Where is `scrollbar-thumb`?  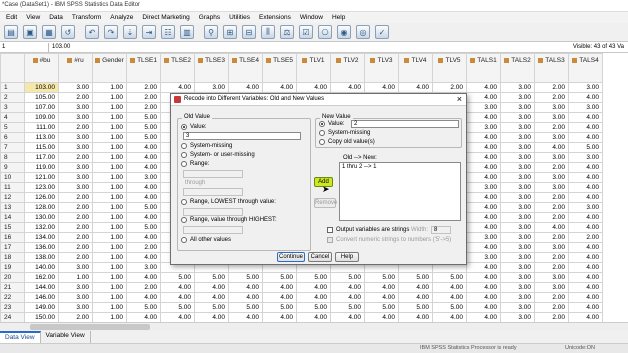
scrollbar-thumb is located at coordinates (90, 327).